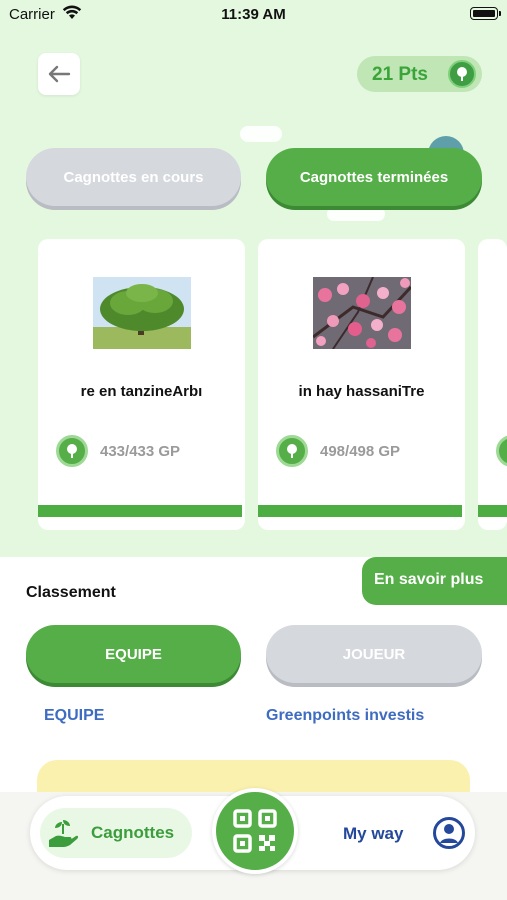 The height and width of the screenshot is (900, 507). I want to click on nav-my-way: My way, so click(373, 834).